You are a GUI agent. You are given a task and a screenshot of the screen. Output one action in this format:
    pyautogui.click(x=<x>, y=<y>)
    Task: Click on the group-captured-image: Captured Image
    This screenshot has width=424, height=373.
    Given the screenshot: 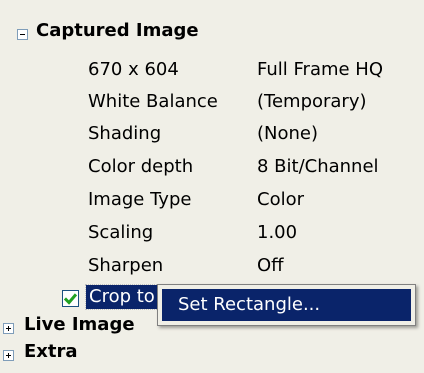 What is the action you would take?
    pyautogui.click(x=117, y=30)
    